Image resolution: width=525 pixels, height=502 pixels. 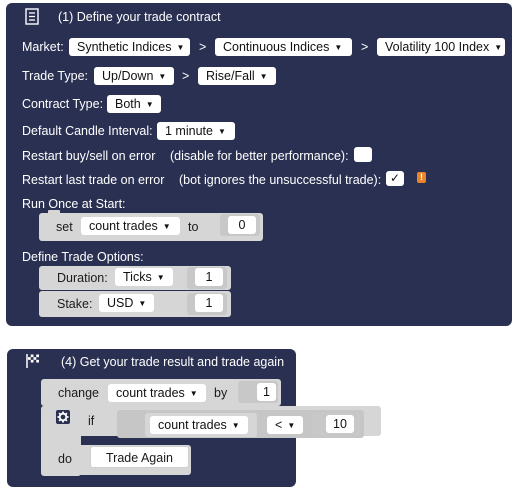 What do you see at coordinates (64, 227) in the screenshot?
I see `set-label: set` at bounding box center [64, 227].